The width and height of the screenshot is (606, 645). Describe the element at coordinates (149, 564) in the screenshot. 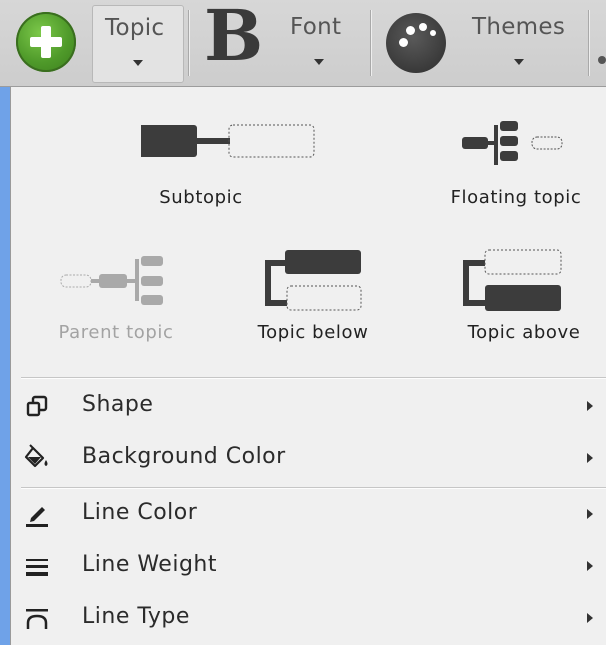

I see `menu-item-label: Line Weight` at that location.